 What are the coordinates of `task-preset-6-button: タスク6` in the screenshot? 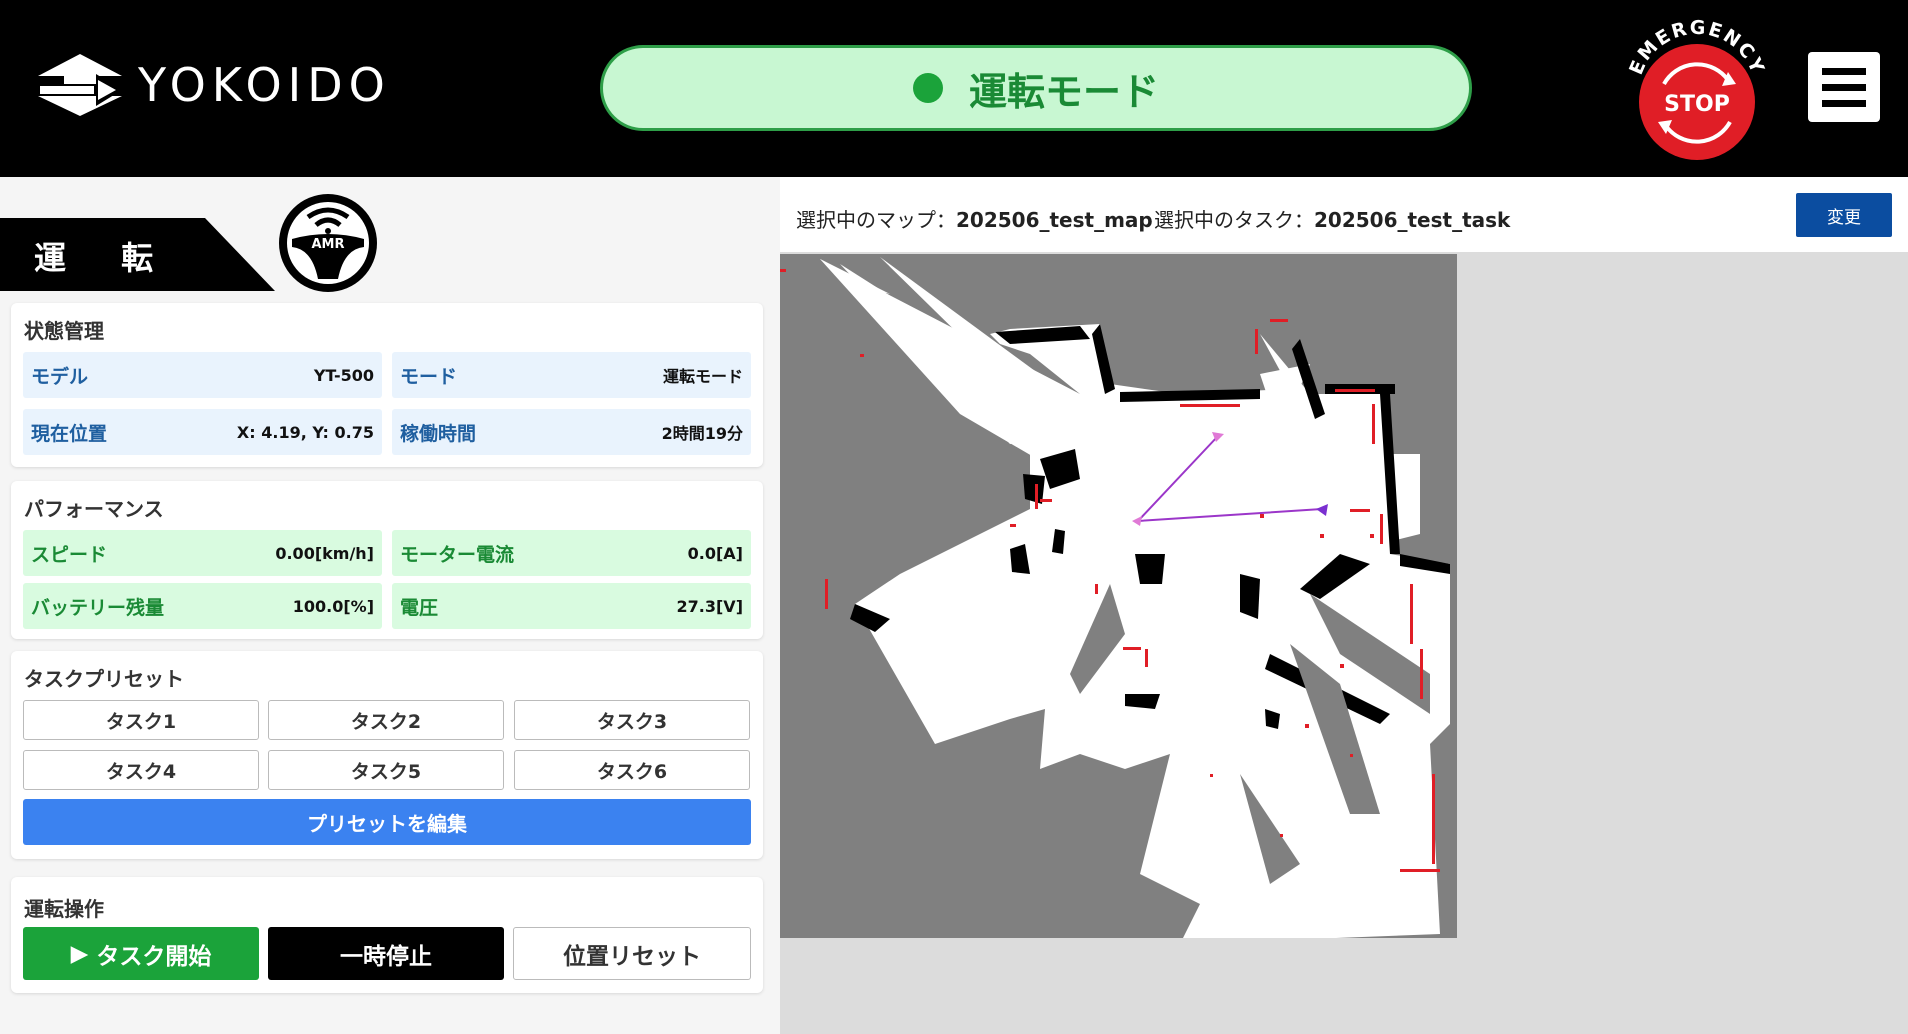 It's located at (632, 770).